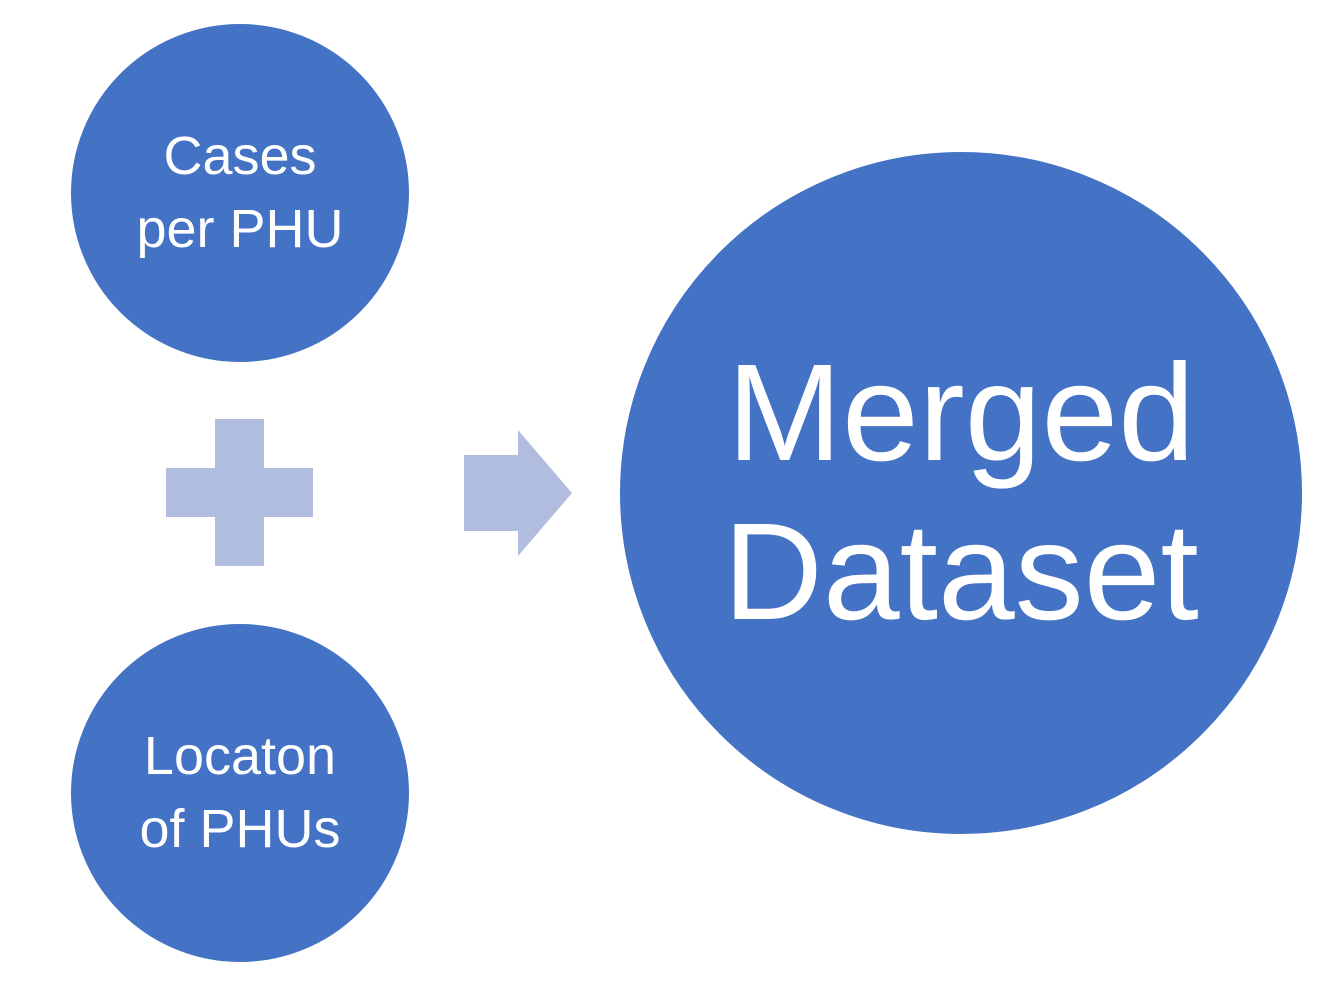 This screenshot has height=1001, width=1330. What do you see at coordinates (961, 413) in the screenshot?
I see `merged-line-1: Merged` at bounding box center [961, 413].